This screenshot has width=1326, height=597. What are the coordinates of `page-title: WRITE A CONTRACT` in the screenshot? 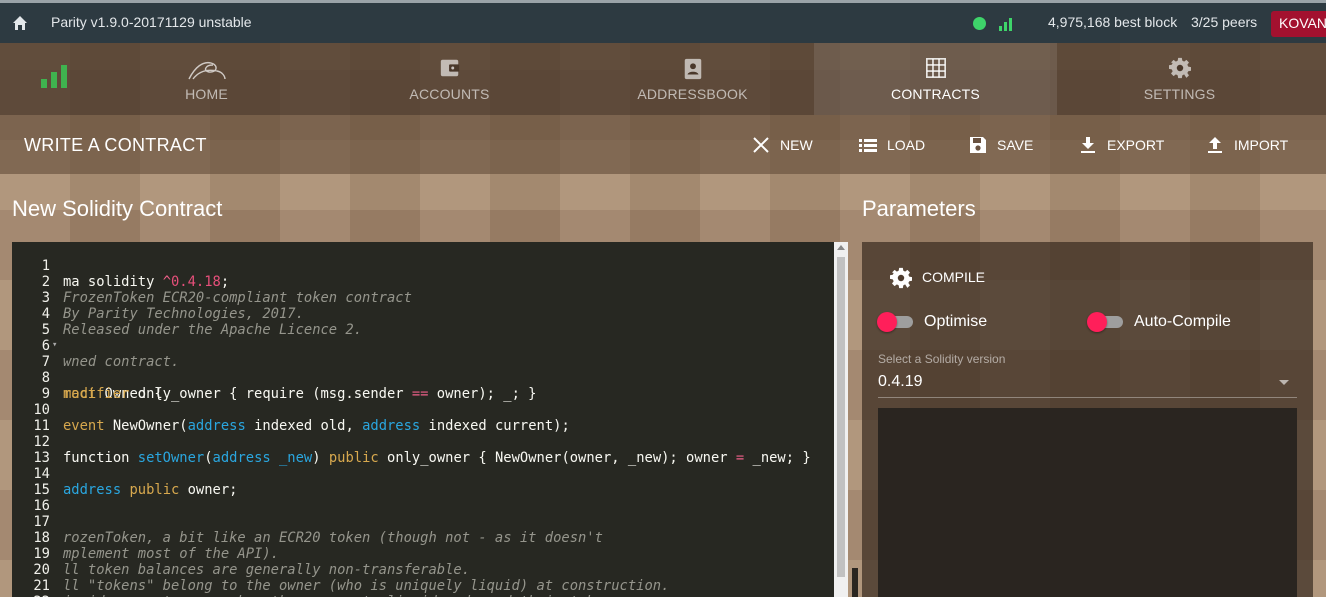 It's located at (115, 145).